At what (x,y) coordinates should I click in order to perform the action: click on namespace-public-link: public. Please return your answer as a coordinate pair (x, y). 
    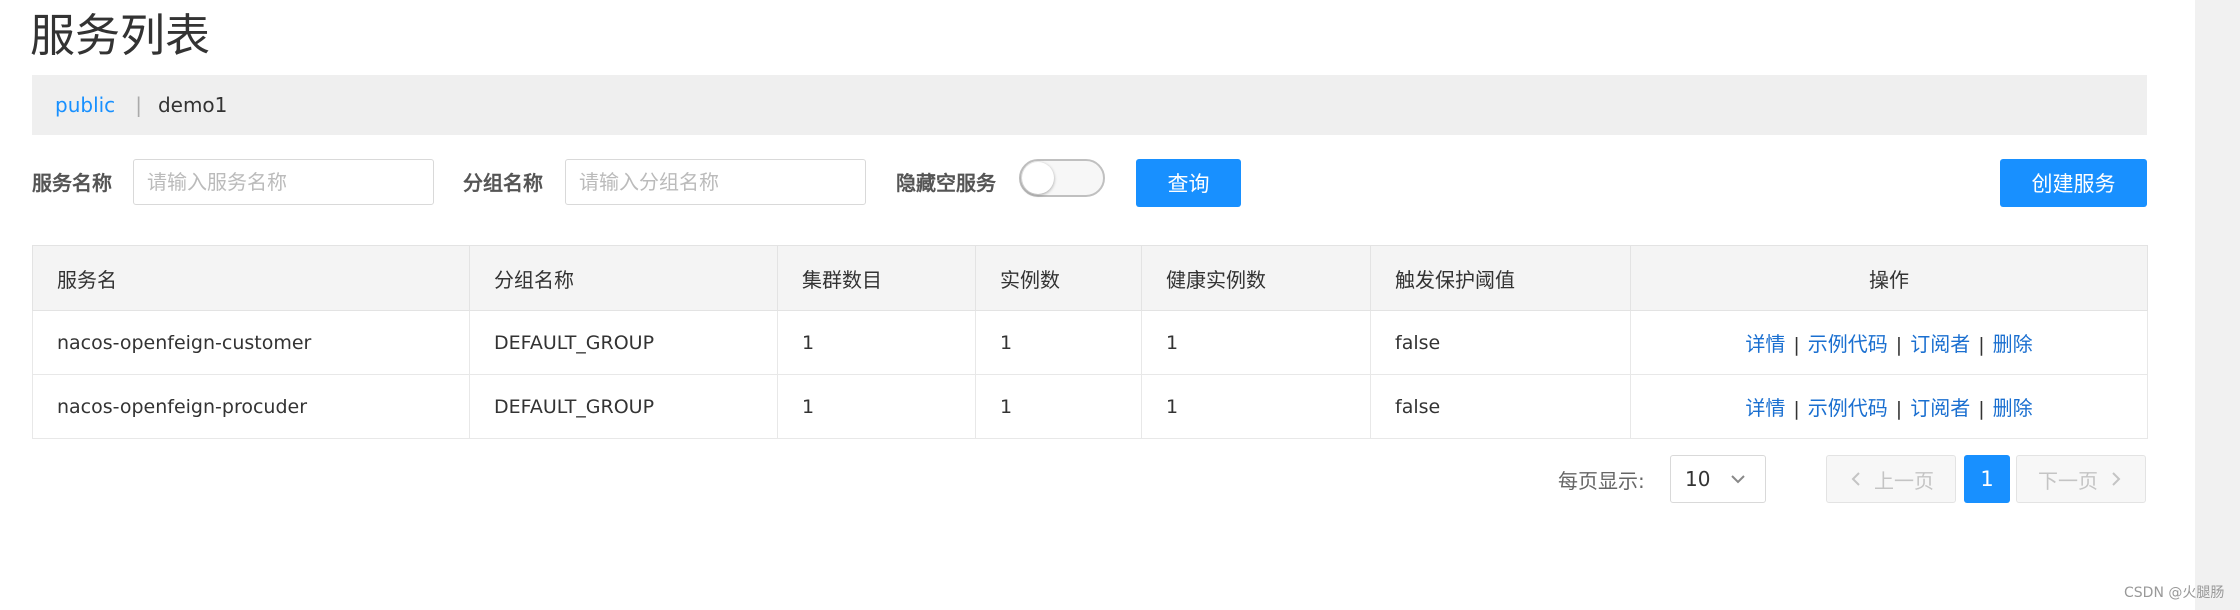
    Looking at the image, I should click on (85, 105).